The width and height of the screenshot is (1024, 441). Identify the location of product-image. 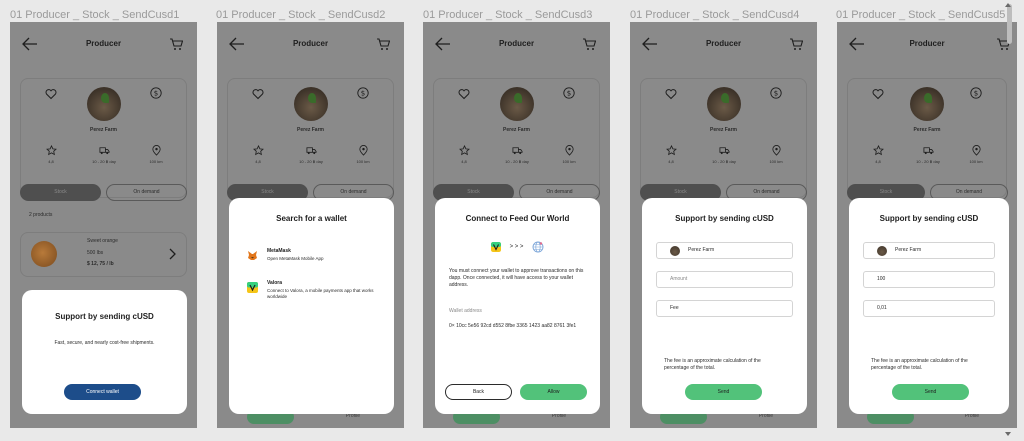
(44, 254).